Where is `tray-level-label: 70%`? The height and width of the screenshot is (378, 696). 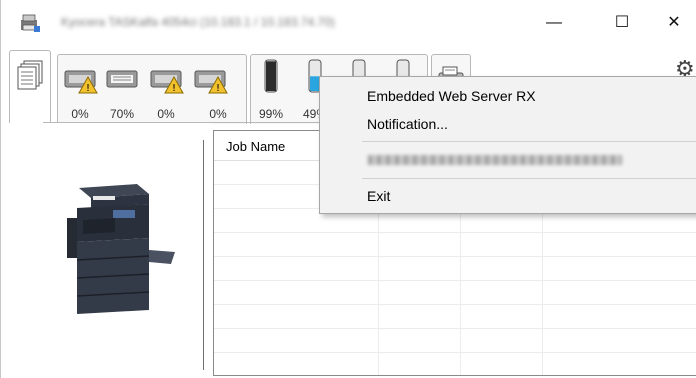 tray-level-label: 70% is located at coordinates (122, 114).